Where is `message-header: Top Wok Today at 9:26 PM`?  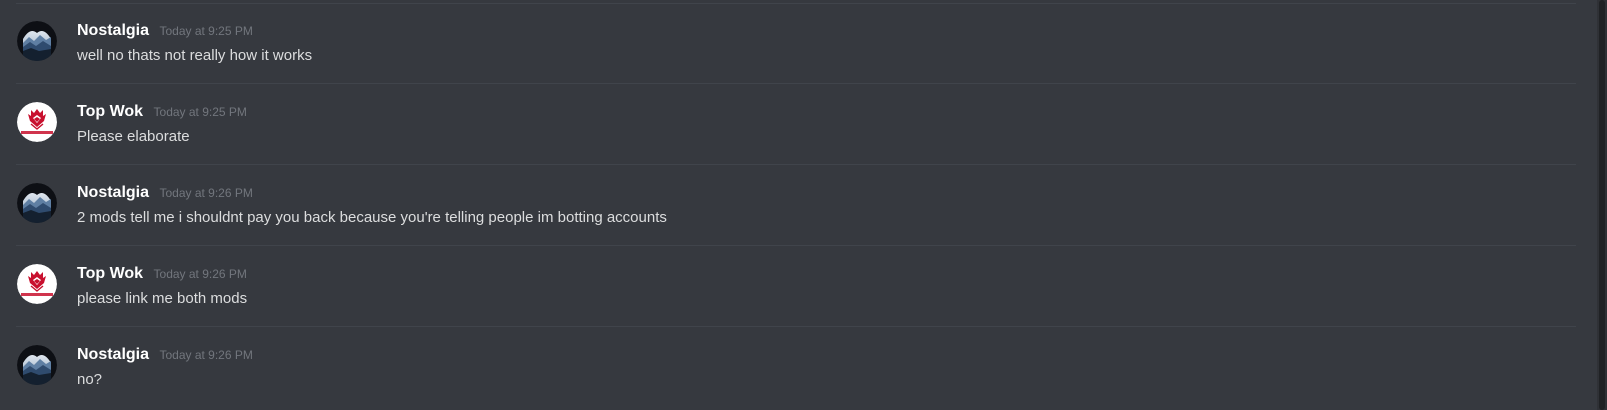
message-header: Top Wok Today at 9:26 PM is located at coordinates (162, 274).